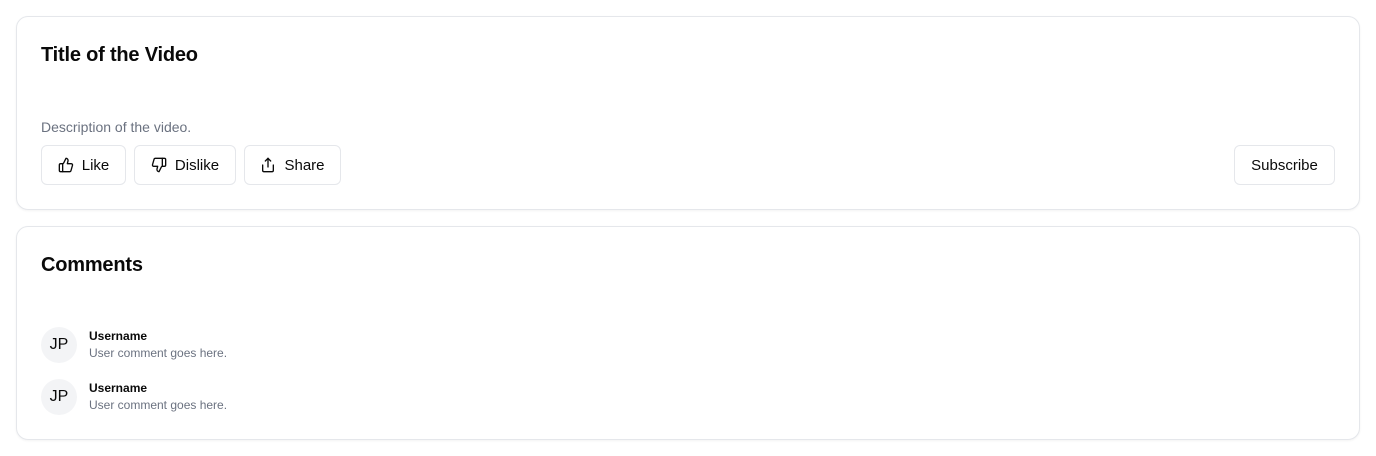 The image size is (1376, 456). I want to click on subscribe-label: Subscribe, so click(1284, 165).